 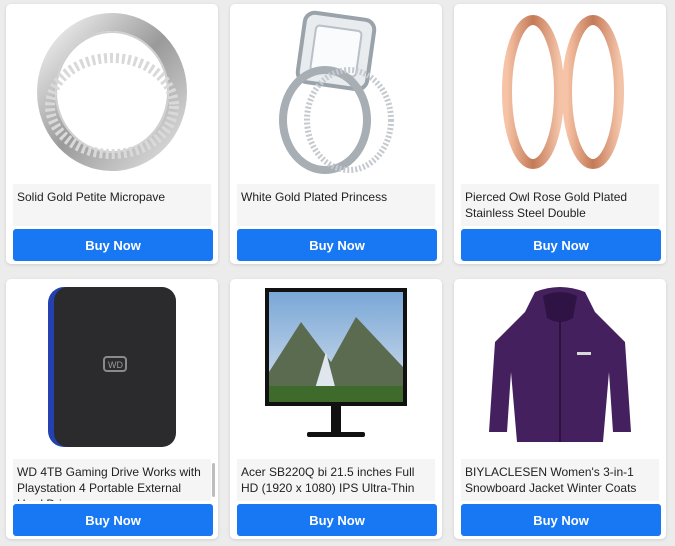 I want to click on product-card: Solid Gold Petite Micropave Buy Now, so click(x=112, y=134).